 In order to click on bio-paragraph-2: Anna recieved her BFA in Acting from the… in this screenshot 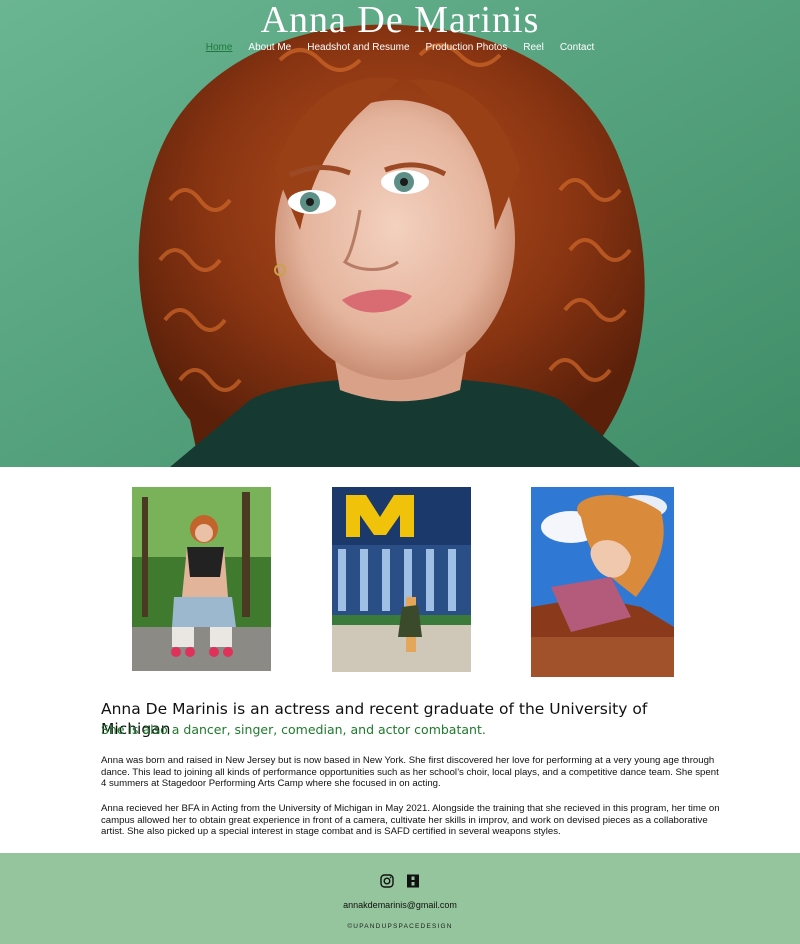, I will do `click(410, 820)`.